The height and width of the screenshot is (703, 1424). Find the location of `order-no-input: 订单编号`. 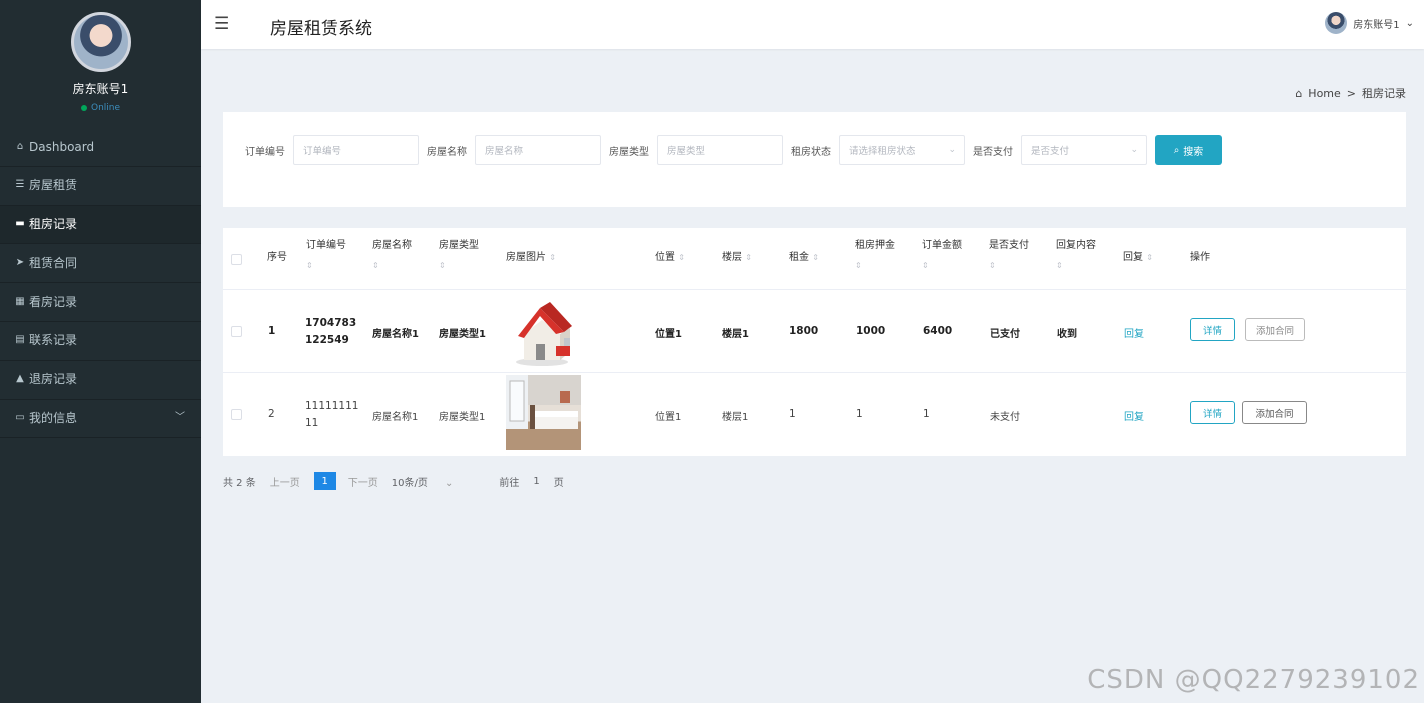

order-no-input: 订单编号 is located at coordinates (356, 150).